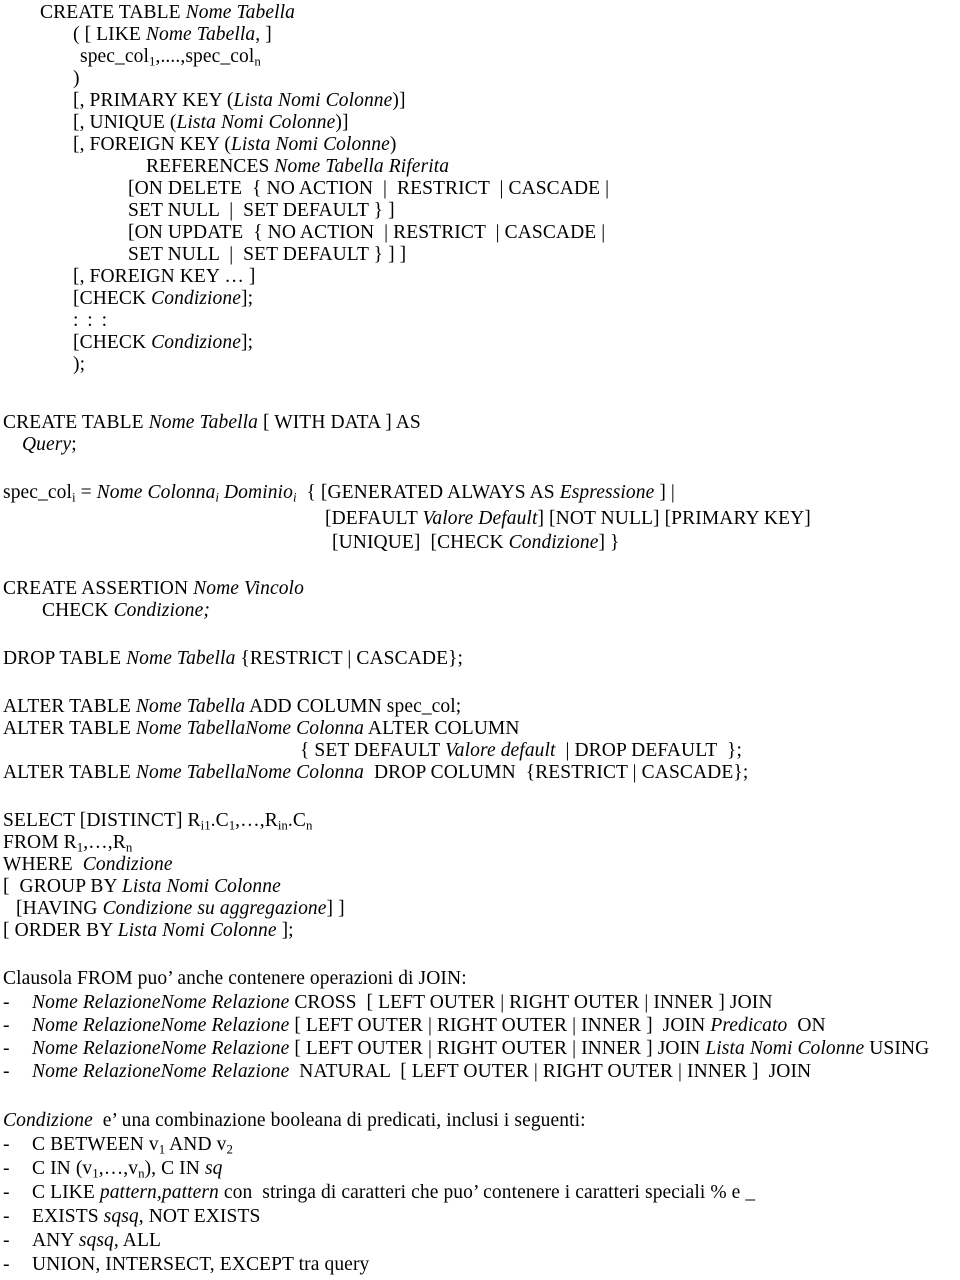  Describe the element at coordinates (809, 1025) in the screenshot. I see `syntax-keyword: ON` at that location.